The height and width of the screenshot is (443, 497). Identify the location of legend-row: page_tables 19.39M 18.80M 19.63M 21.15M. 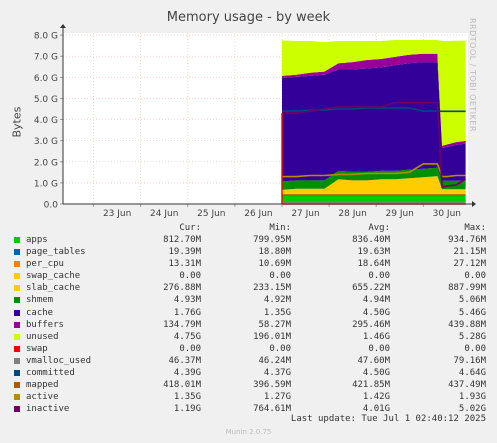
(249, 252).